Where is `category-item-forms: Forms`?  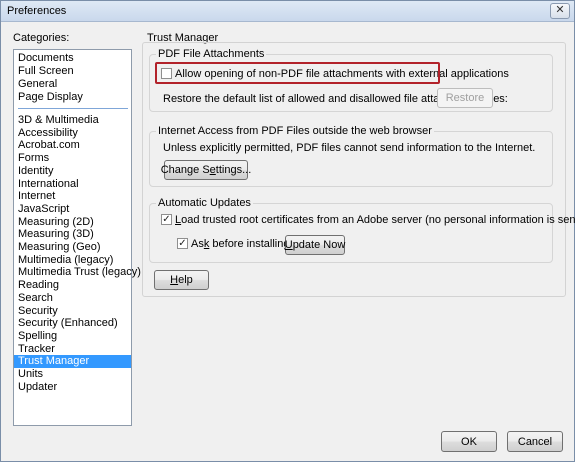
category-item-forms: Forms is located at coordinates (72, 158).